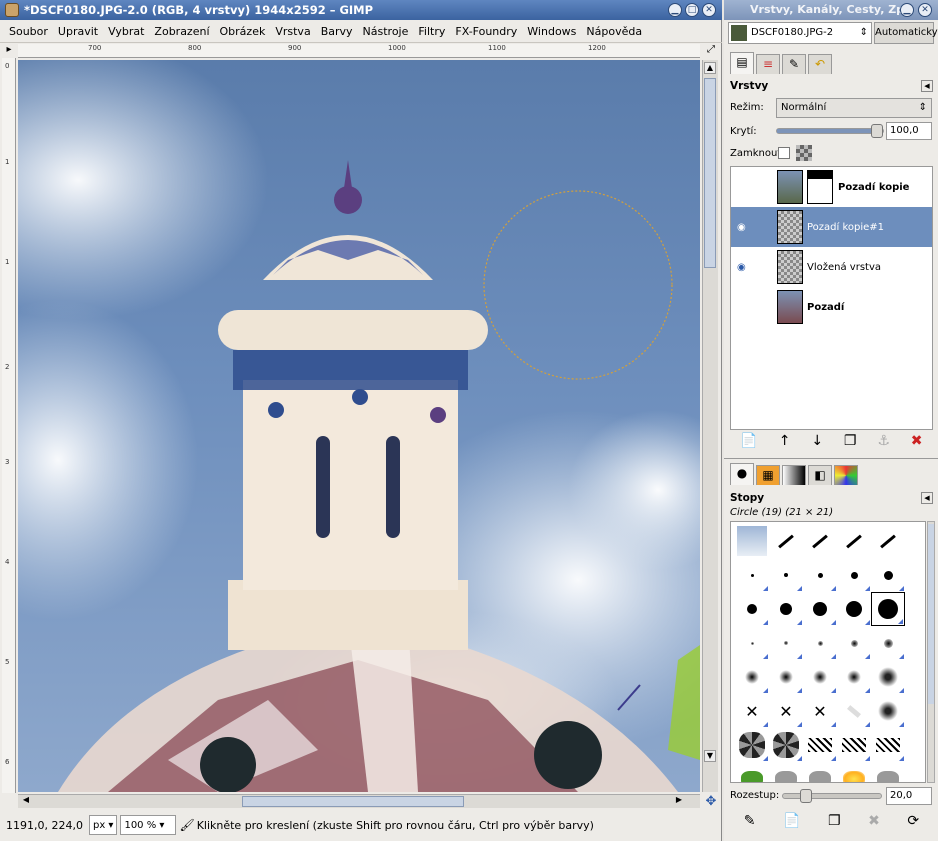  Describe the element at coordinates (873, 187) in the screenshot. I see `layer-name: Pozadí kopie` at that location.